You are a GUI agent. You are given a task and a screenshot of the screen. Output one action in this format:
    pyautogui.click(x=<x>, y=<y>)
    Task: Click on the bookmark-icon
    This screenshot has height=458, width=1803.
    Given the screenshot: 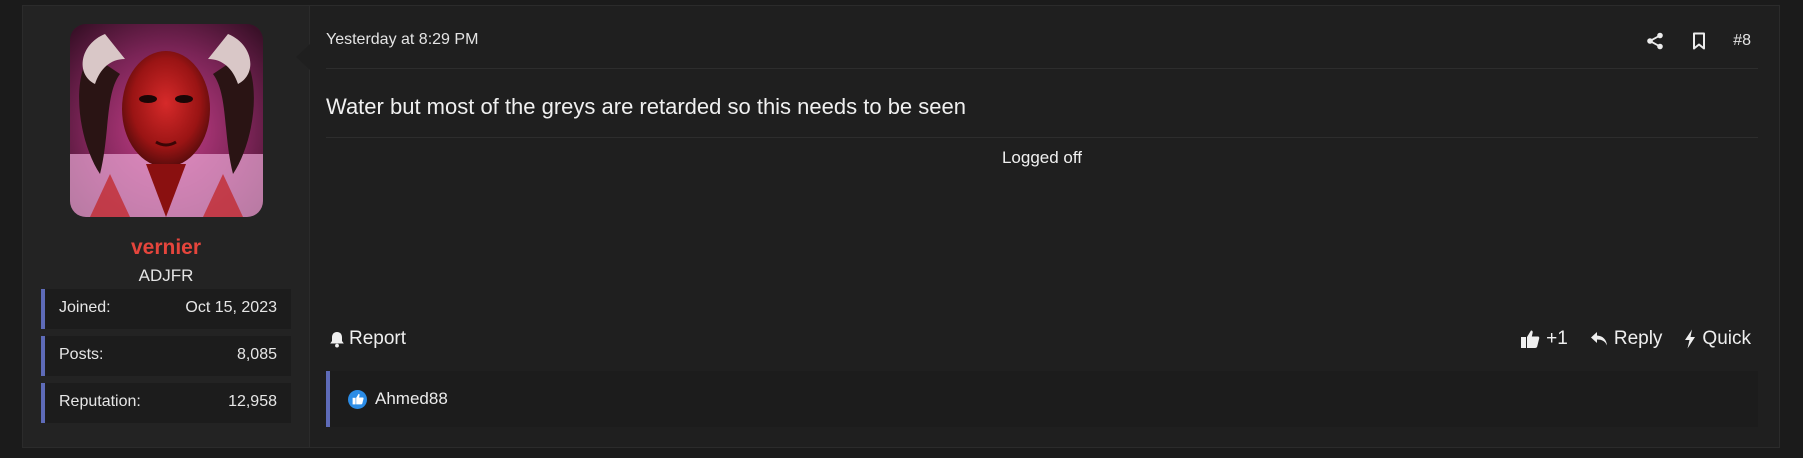 What is the action you would take?
    pyautogui.click(x=1699, y=41)
    